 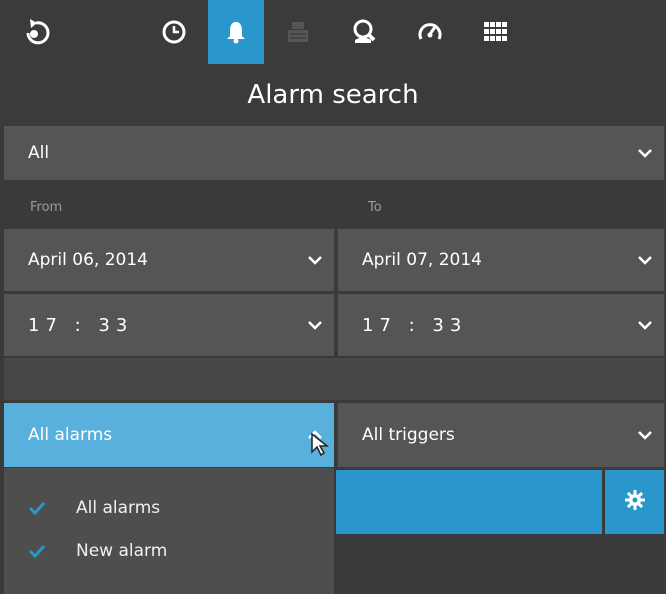 I want to click on mouse-cursor-icon, so click(x=321, y=447).